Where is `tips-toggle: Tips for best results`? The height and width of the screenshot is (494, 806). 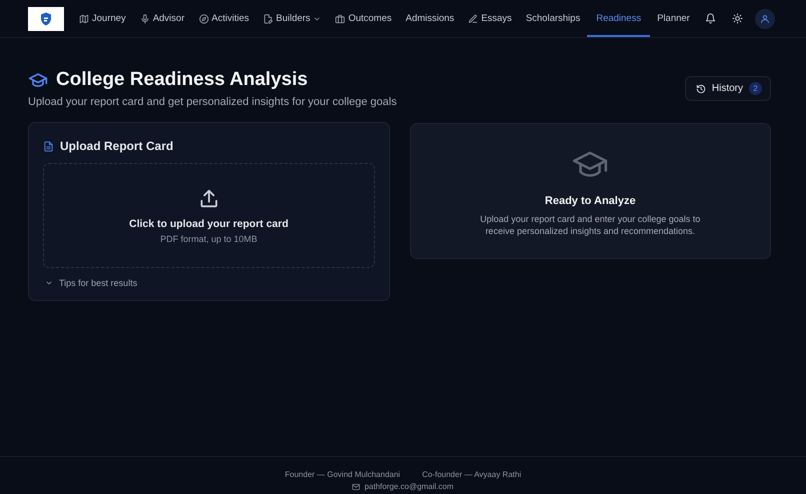
tips-toggle: Tips for best results is located at coordinates (208, 283).